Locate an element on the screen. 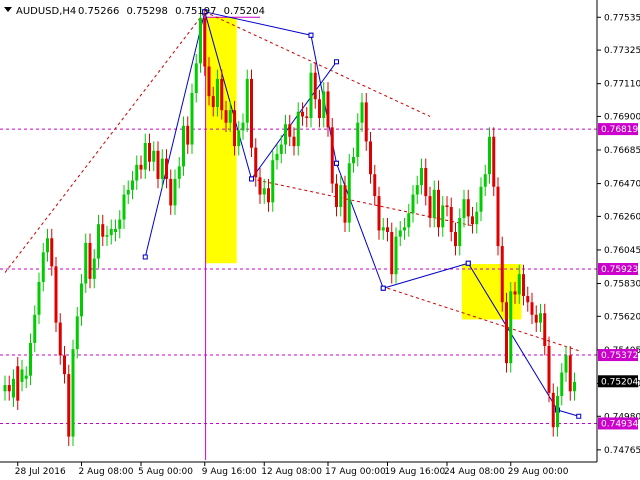 Image resolution: width=640 pixels, height=480 pixels. x-tick-label-5: 17 Aug 00:00 is located at coordinates (355, 472).